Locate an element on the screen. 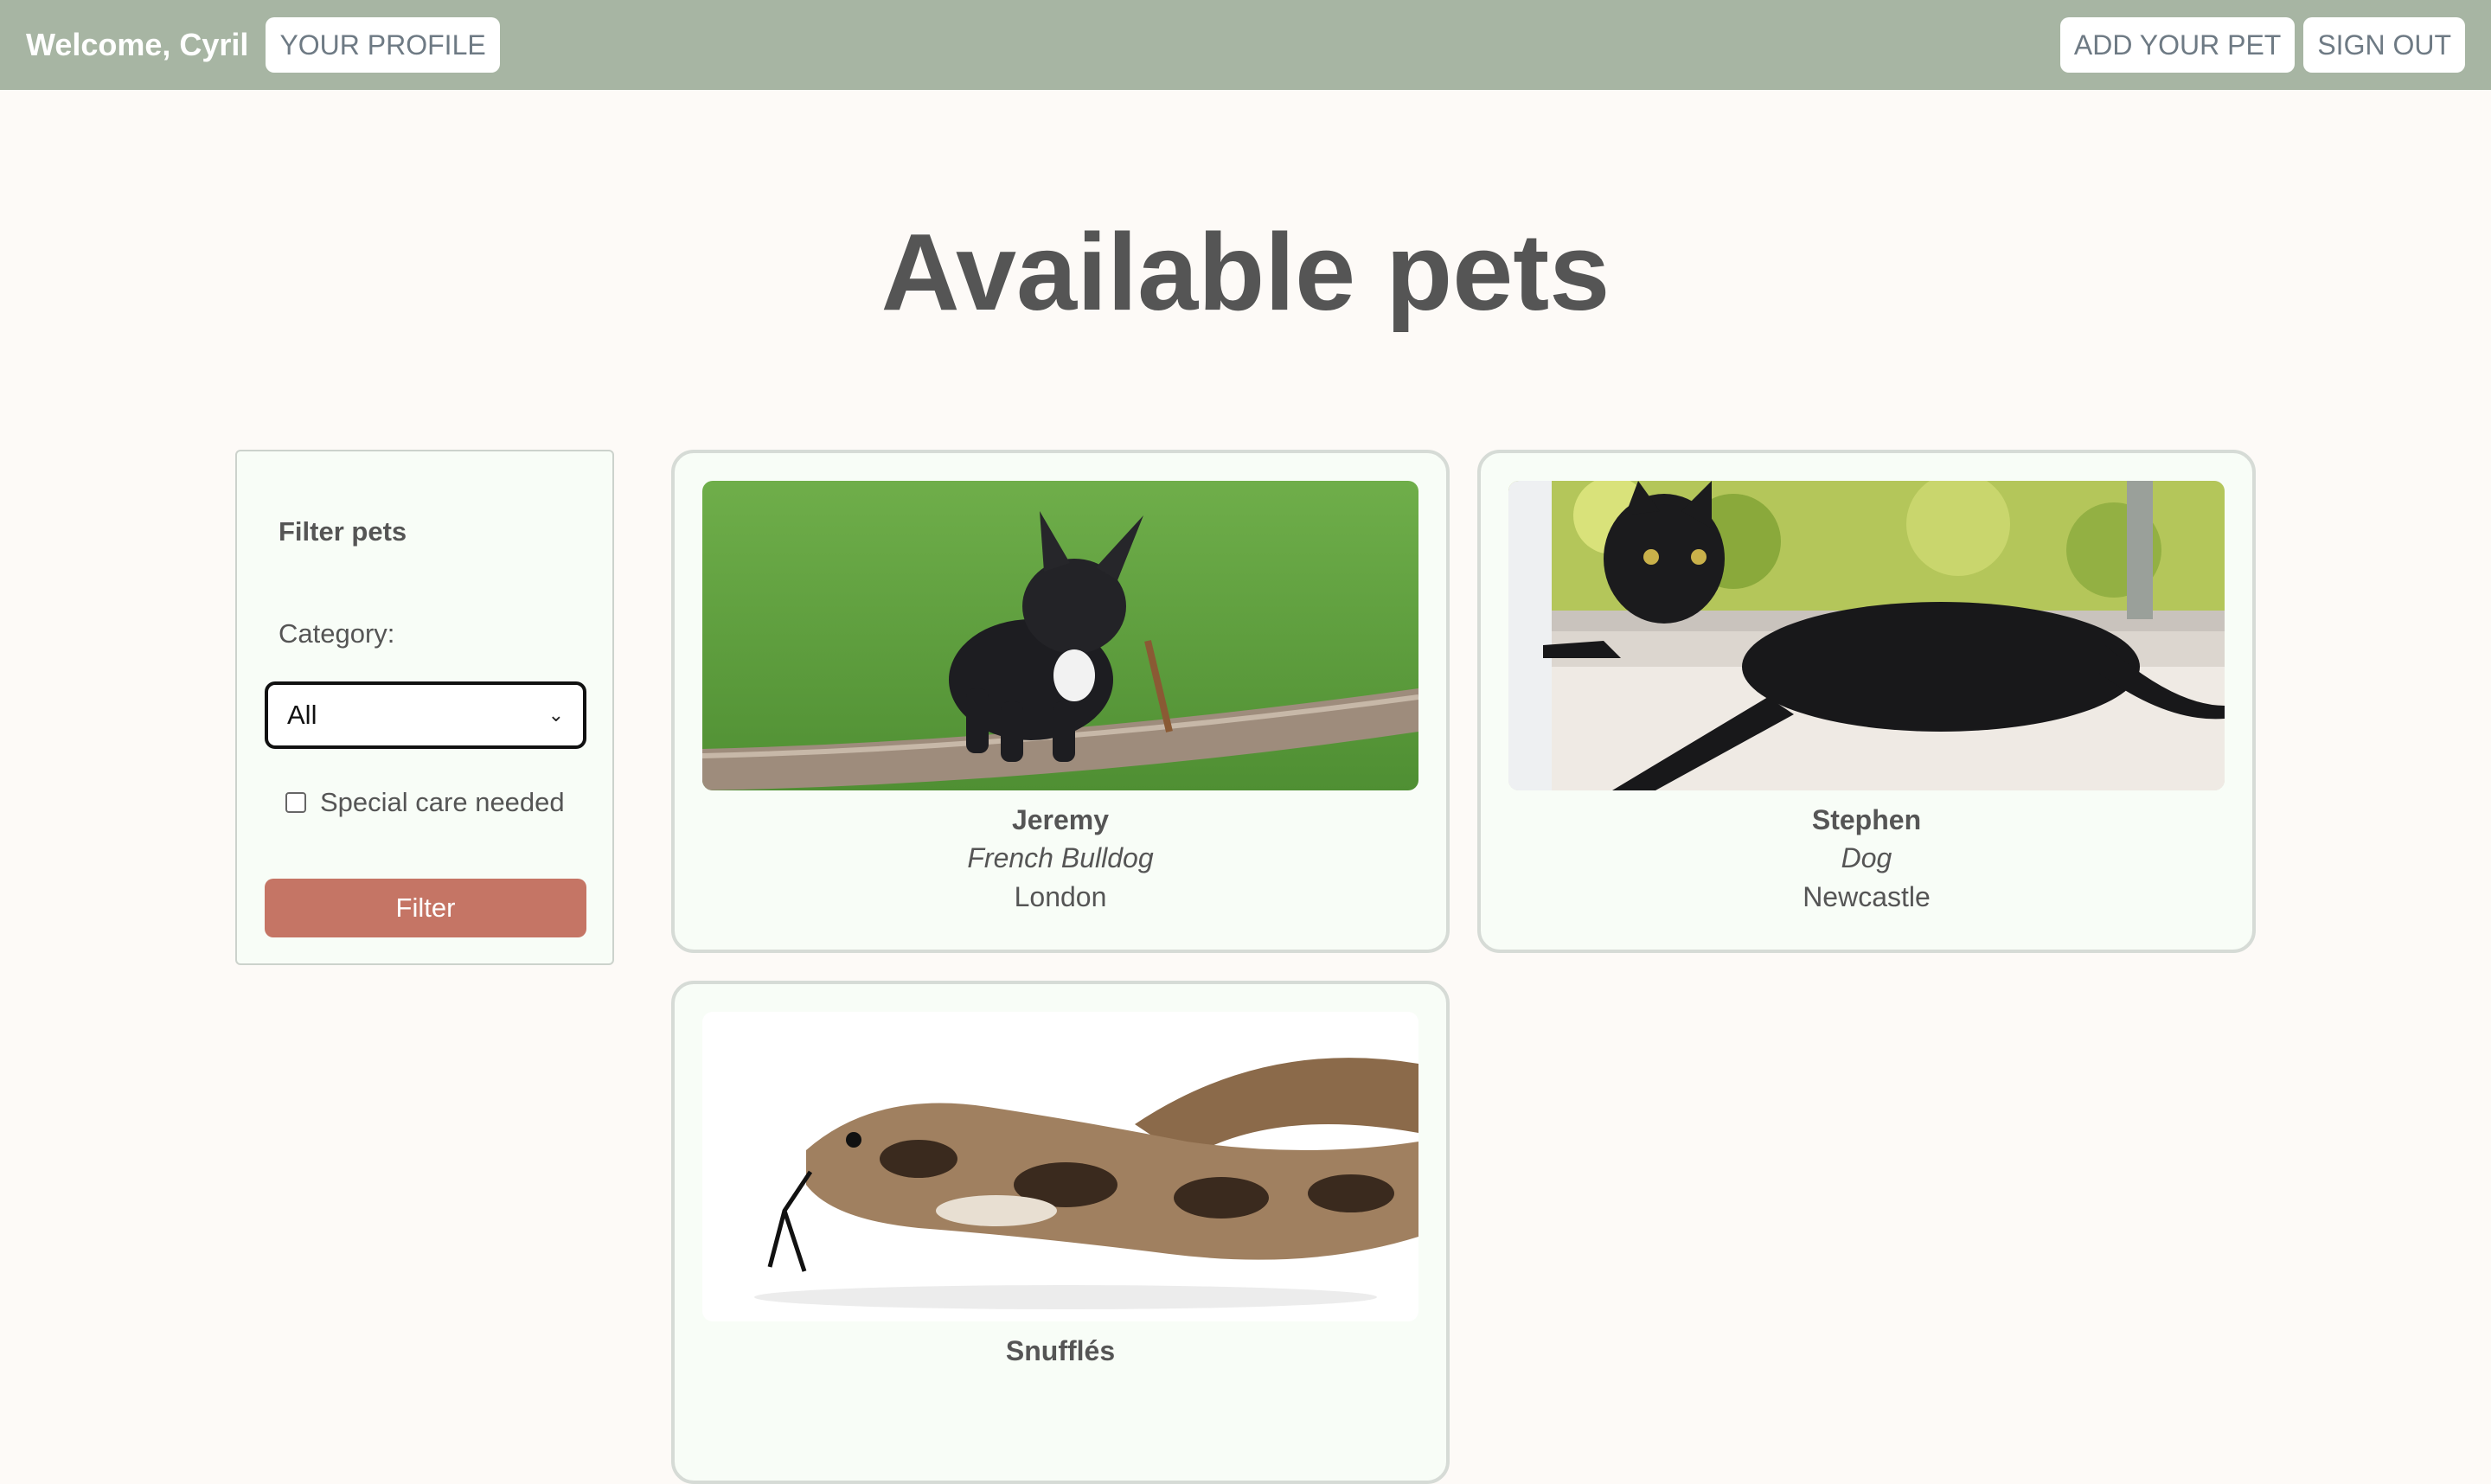 The image size is (2491, 1484). pet-breed: French Bulldog is located at coordinates (1060, 857).